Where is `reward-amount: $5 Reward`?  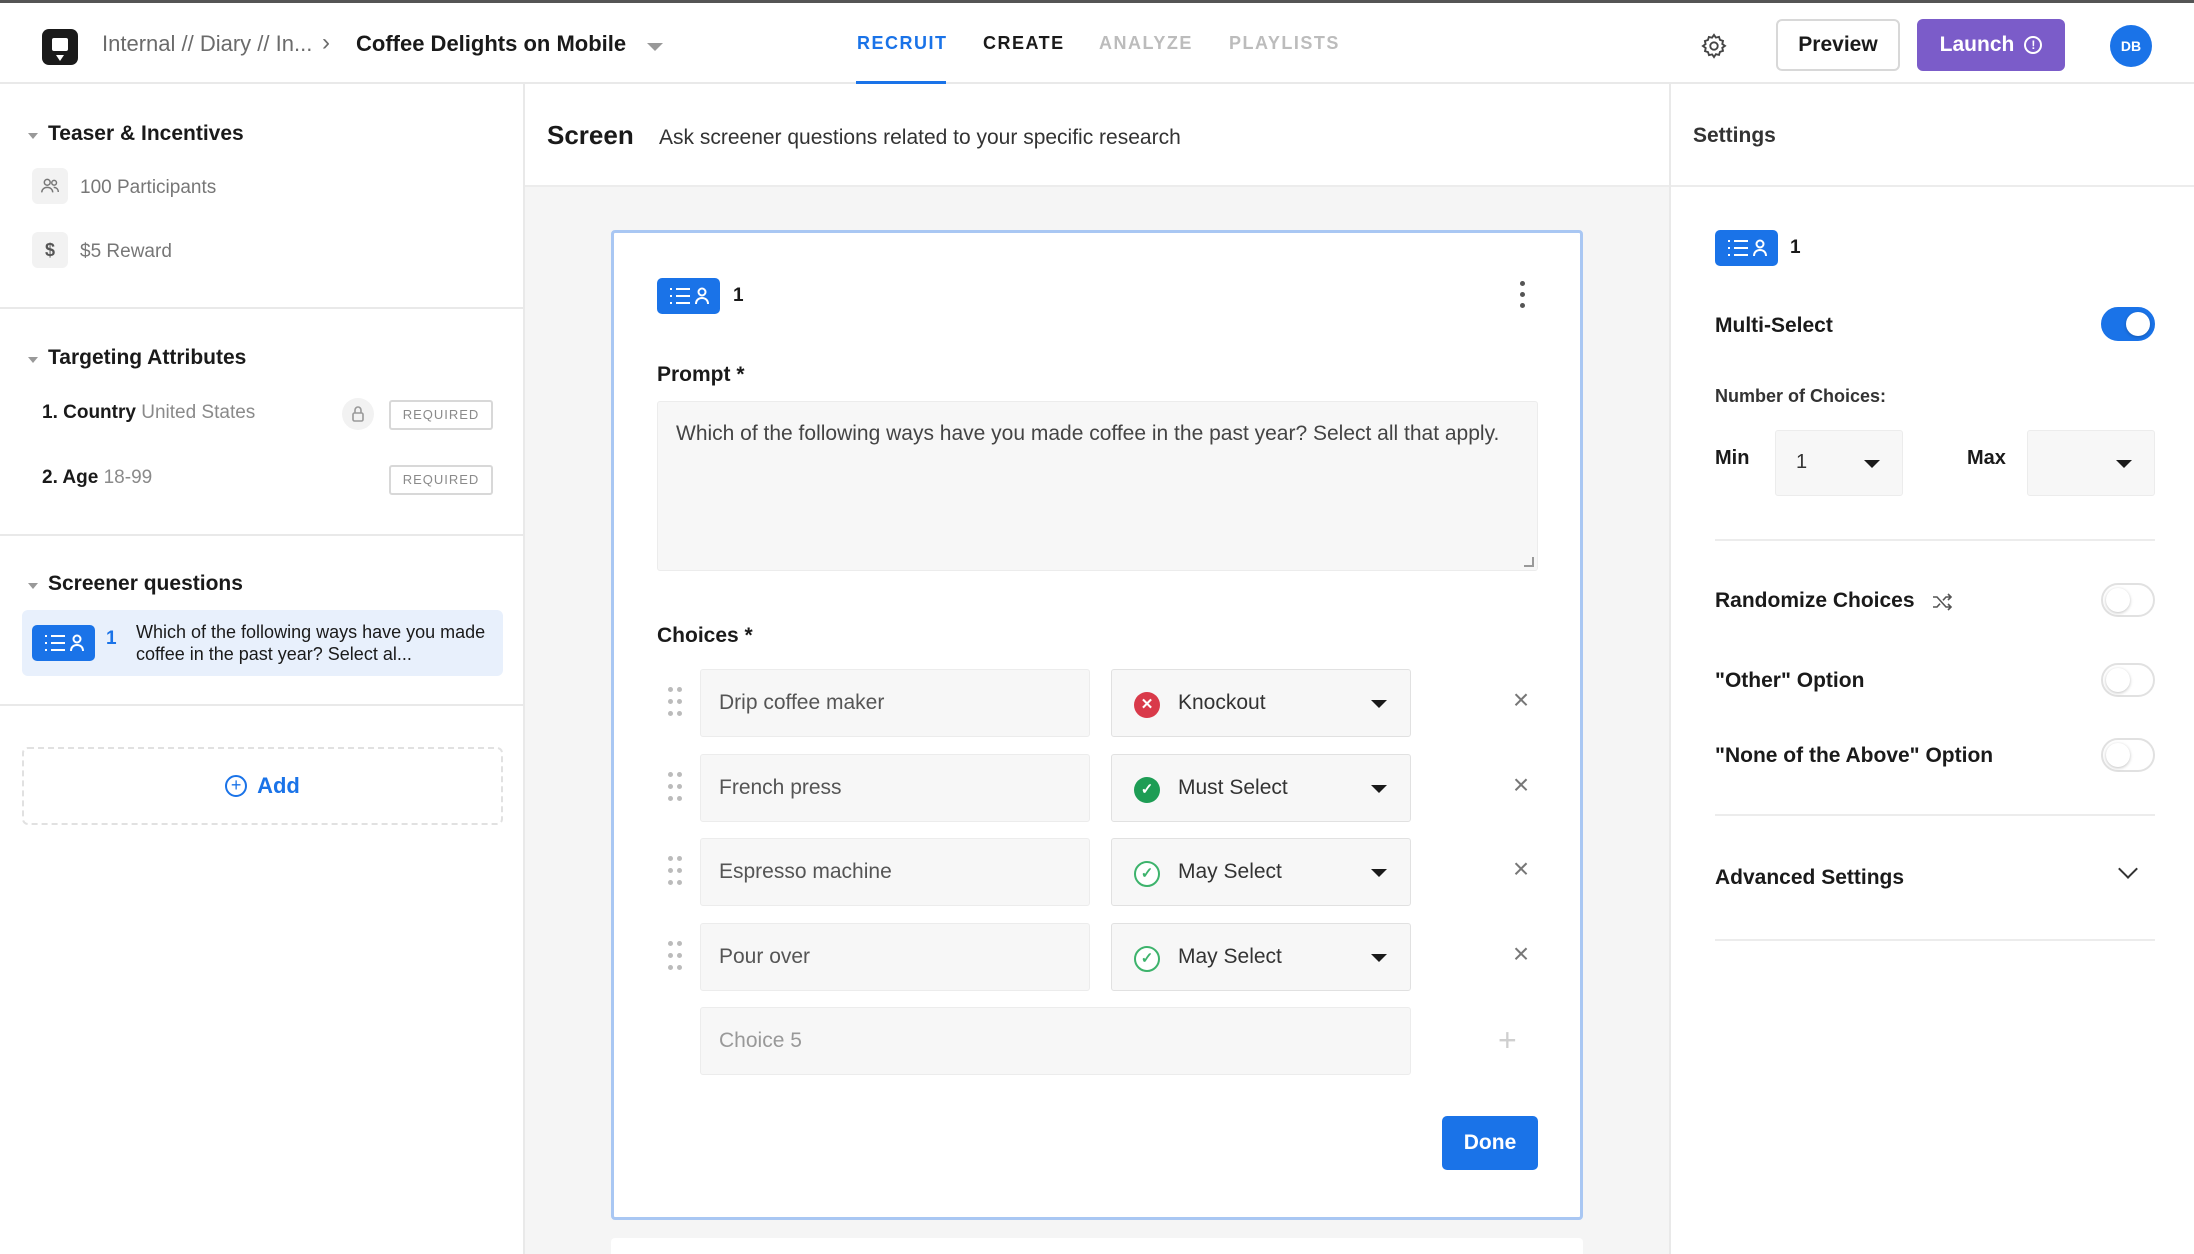
reward-amount: $5 Reward is located at coordinates (126, 252).